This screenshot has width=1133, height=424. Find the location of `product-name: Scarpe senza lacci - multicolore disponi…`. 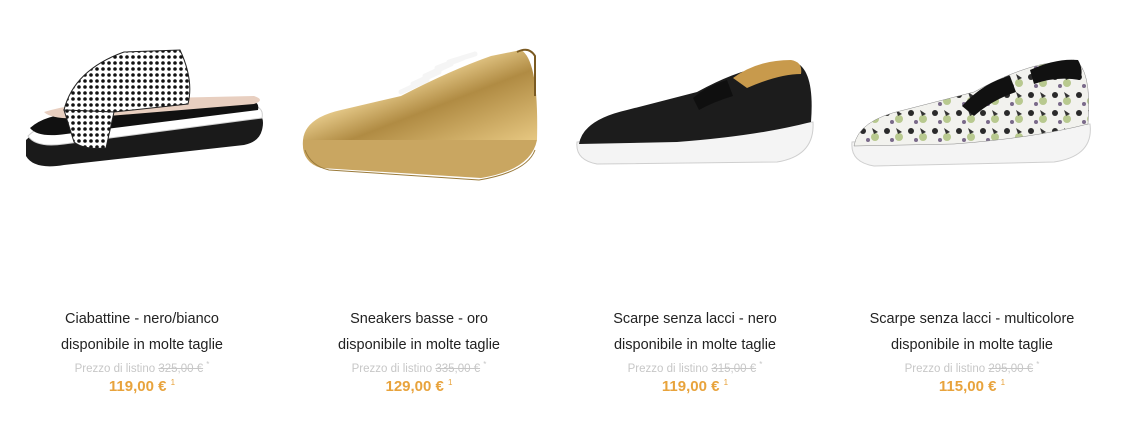

product-name: Scarpe senza lacci - multicolore disponi… is located at coordinates (972, 332).